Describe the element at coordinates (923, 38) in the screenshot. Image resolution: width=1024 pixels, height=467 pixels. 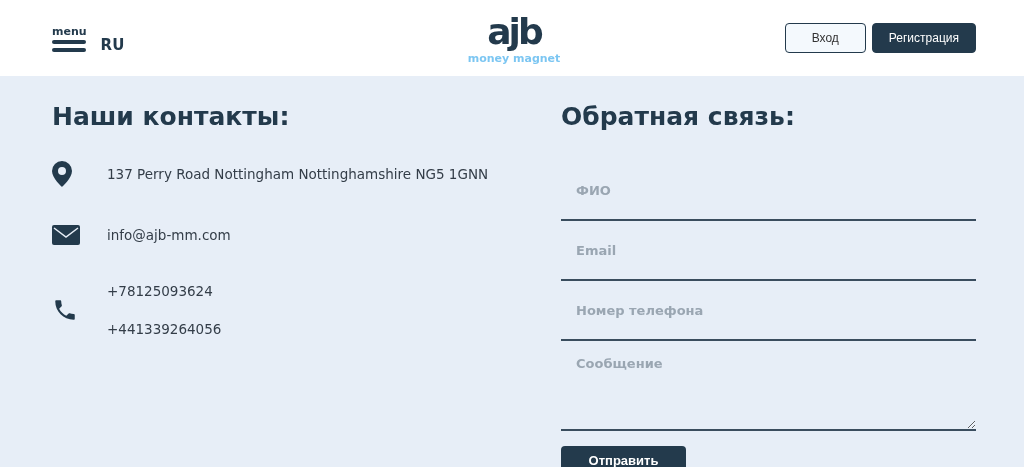
I see `register-button: Регистрация` at that location.